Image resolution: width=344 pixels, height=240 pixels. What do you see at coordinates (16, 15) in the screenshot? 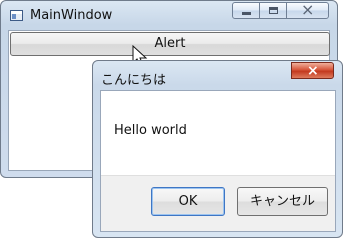
I see `app-window-icon` at bounding box center [16, 15].